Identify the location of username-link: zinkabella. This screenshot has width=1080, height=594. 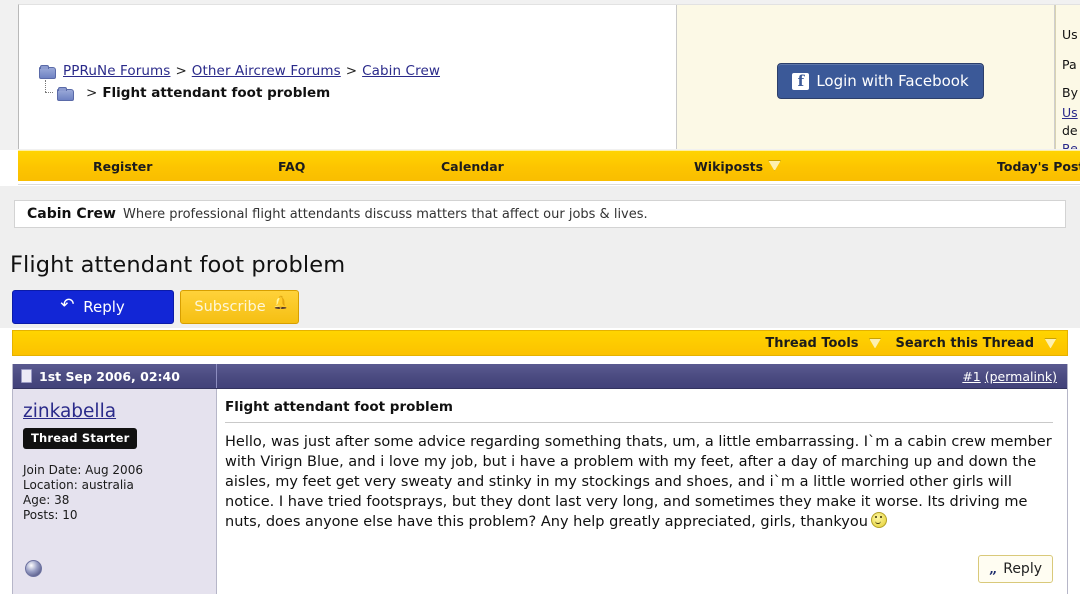
(114, 412).